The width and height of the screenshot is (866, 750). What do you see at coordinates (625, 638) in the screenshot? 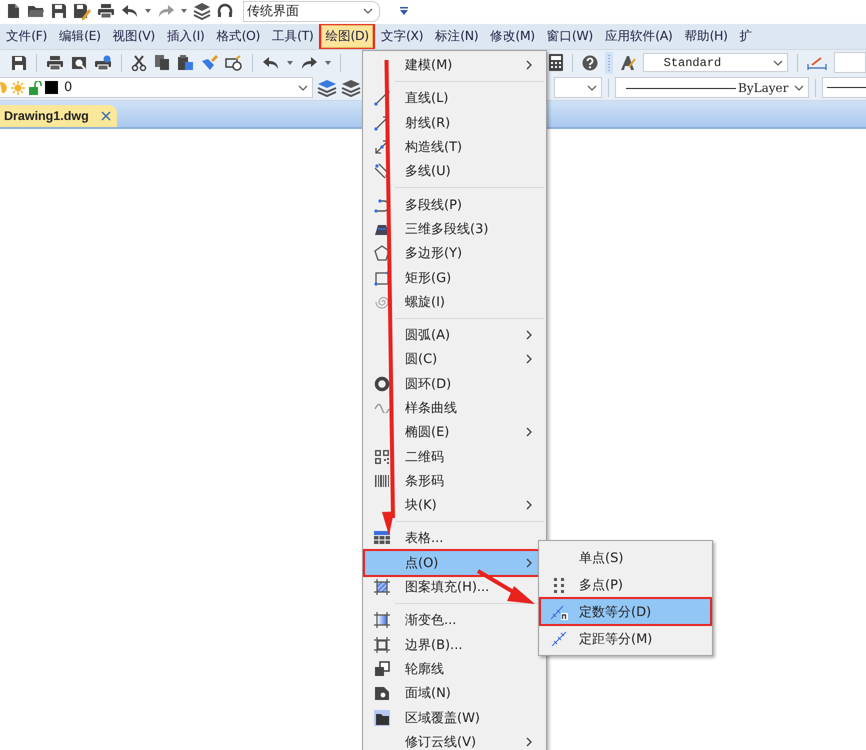
I see `menu-item: 定距等分(M)` at bounding box center [625, 638].